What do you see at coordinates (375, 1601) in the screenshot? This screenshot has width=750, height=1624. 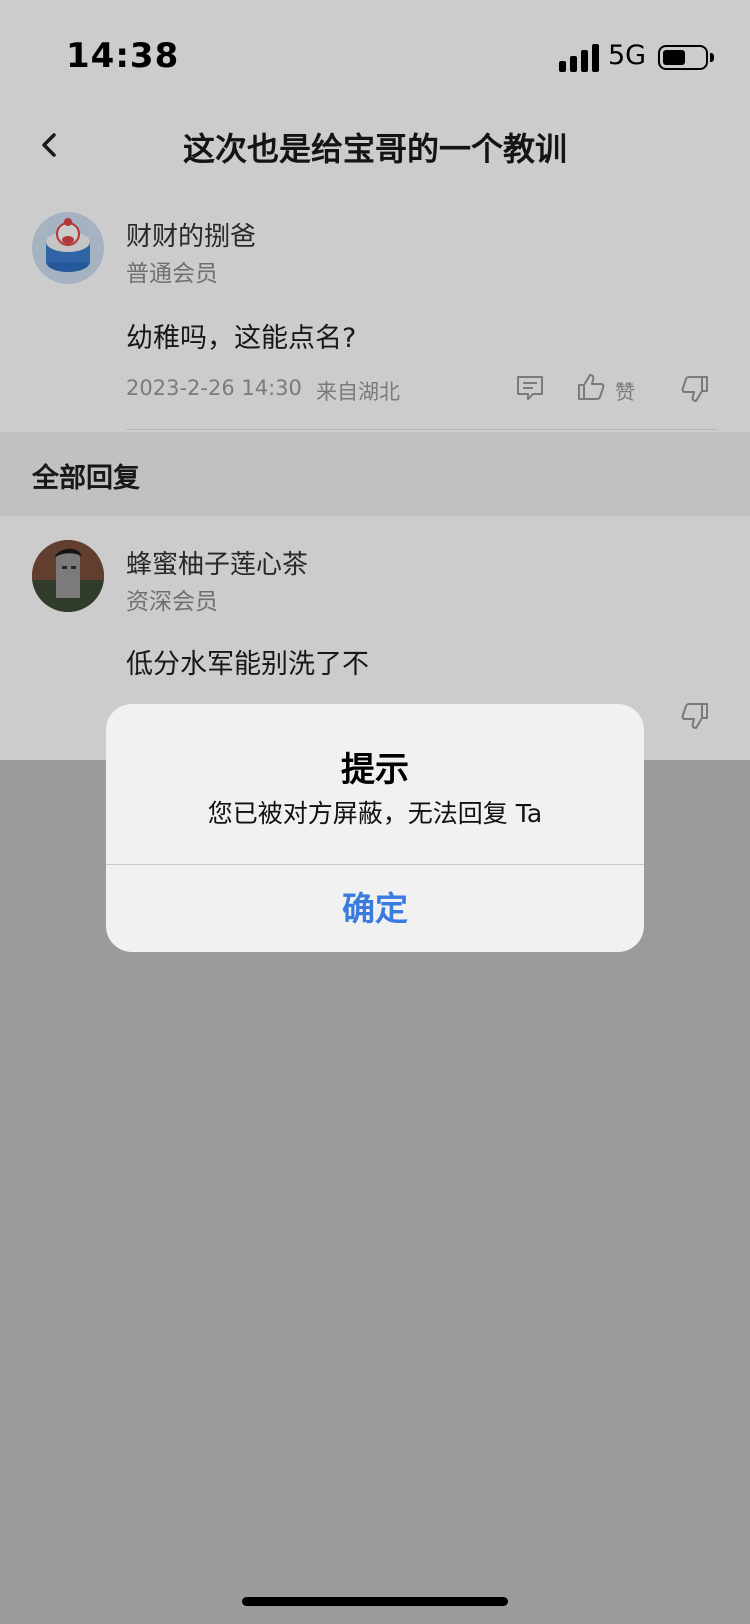 I see `home-indicator` at bounding box center [375, 1601].